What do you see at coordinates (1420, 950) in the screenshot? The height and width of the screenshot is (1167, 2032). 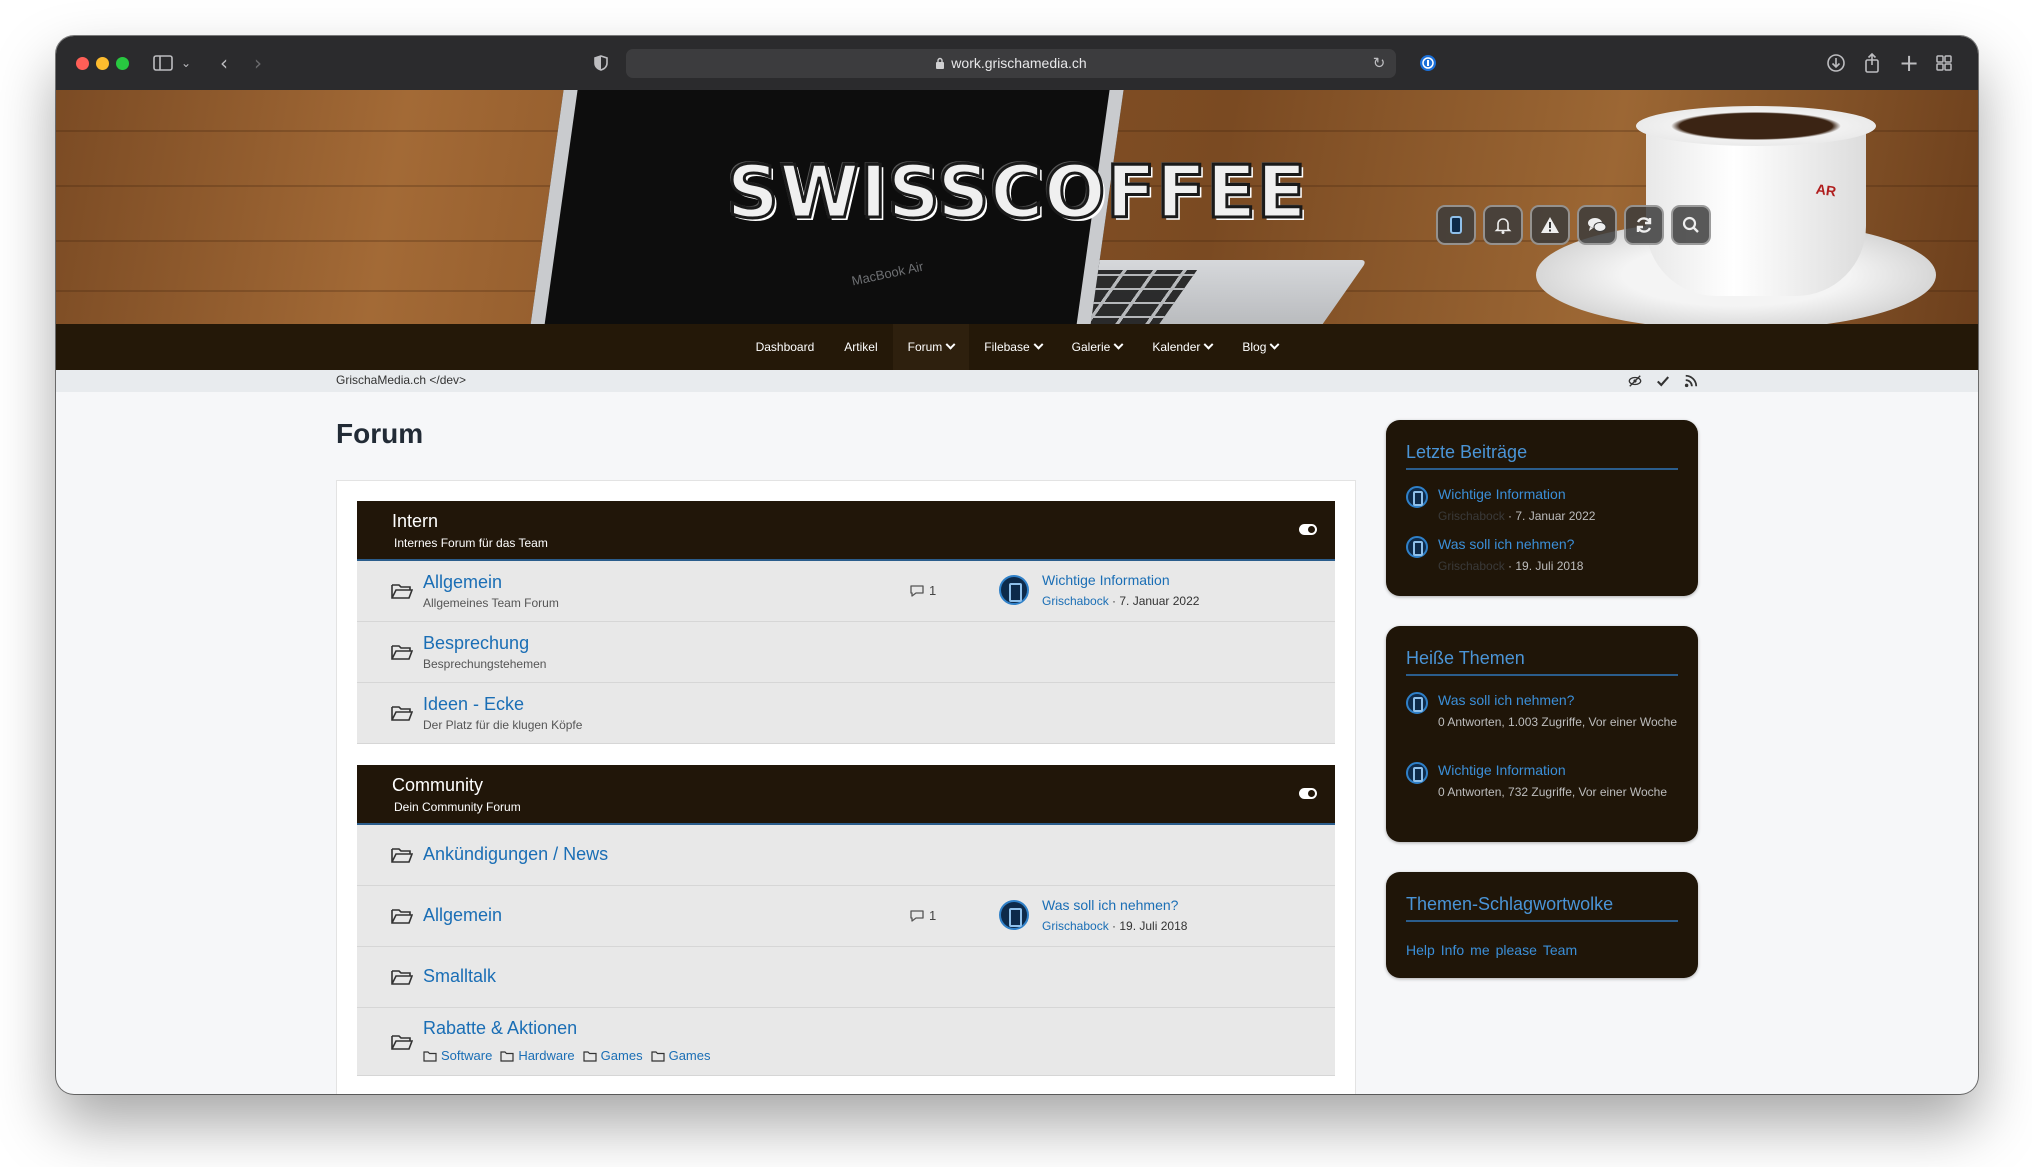 I see `tag-link: Help` at bounding box center [1420, 950].